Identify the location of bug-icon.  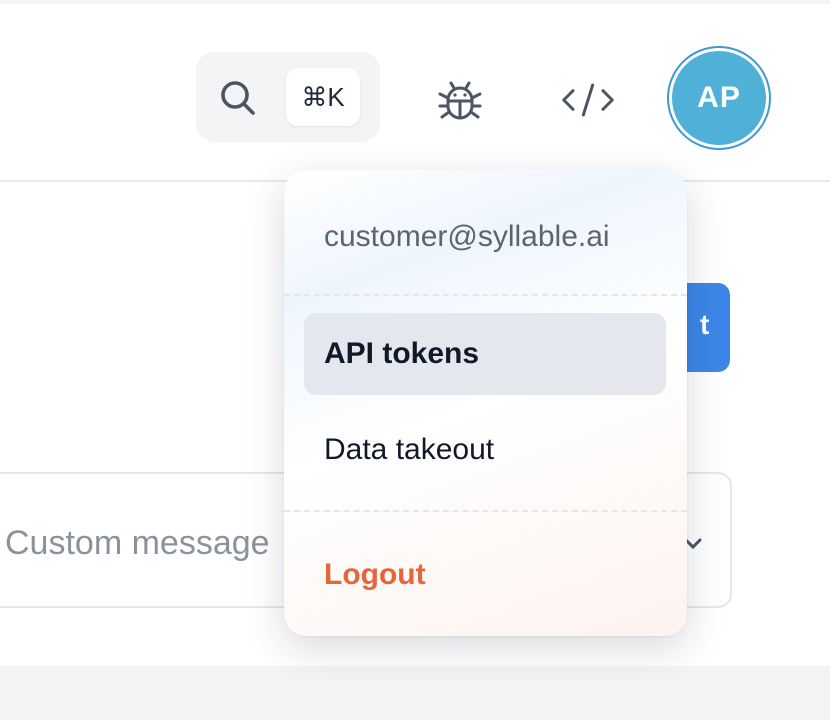
(460, 100).